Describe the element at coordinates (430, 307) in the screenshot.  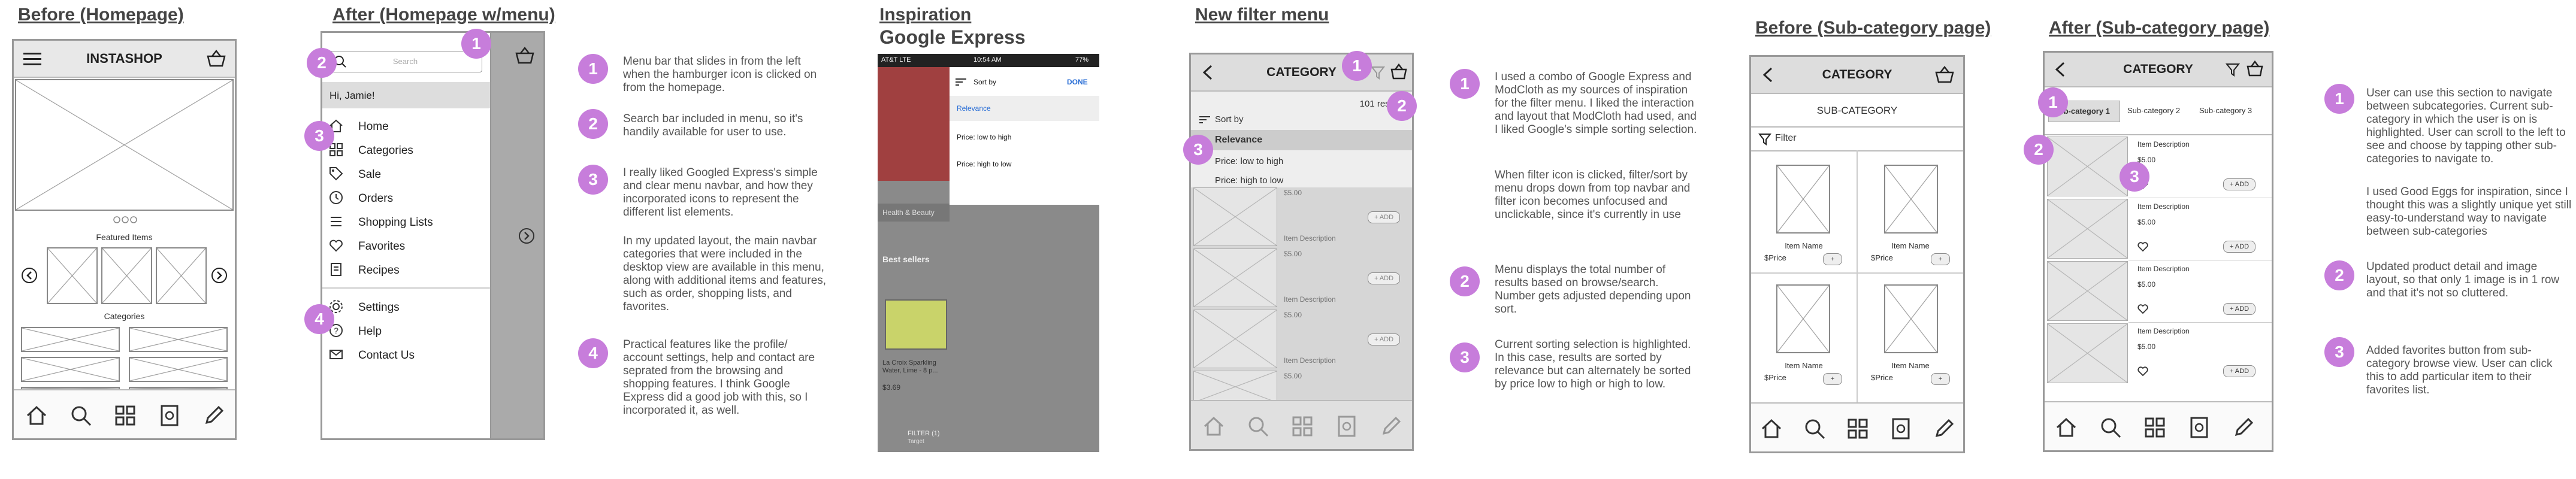
I see `menu-item-settings: Settings` at that location.